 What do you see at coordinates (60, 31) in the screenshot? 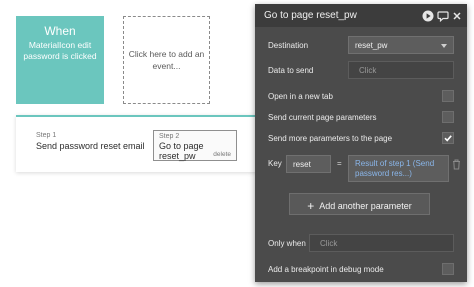
I see `event-title: When` at bounding box center [60, 31].